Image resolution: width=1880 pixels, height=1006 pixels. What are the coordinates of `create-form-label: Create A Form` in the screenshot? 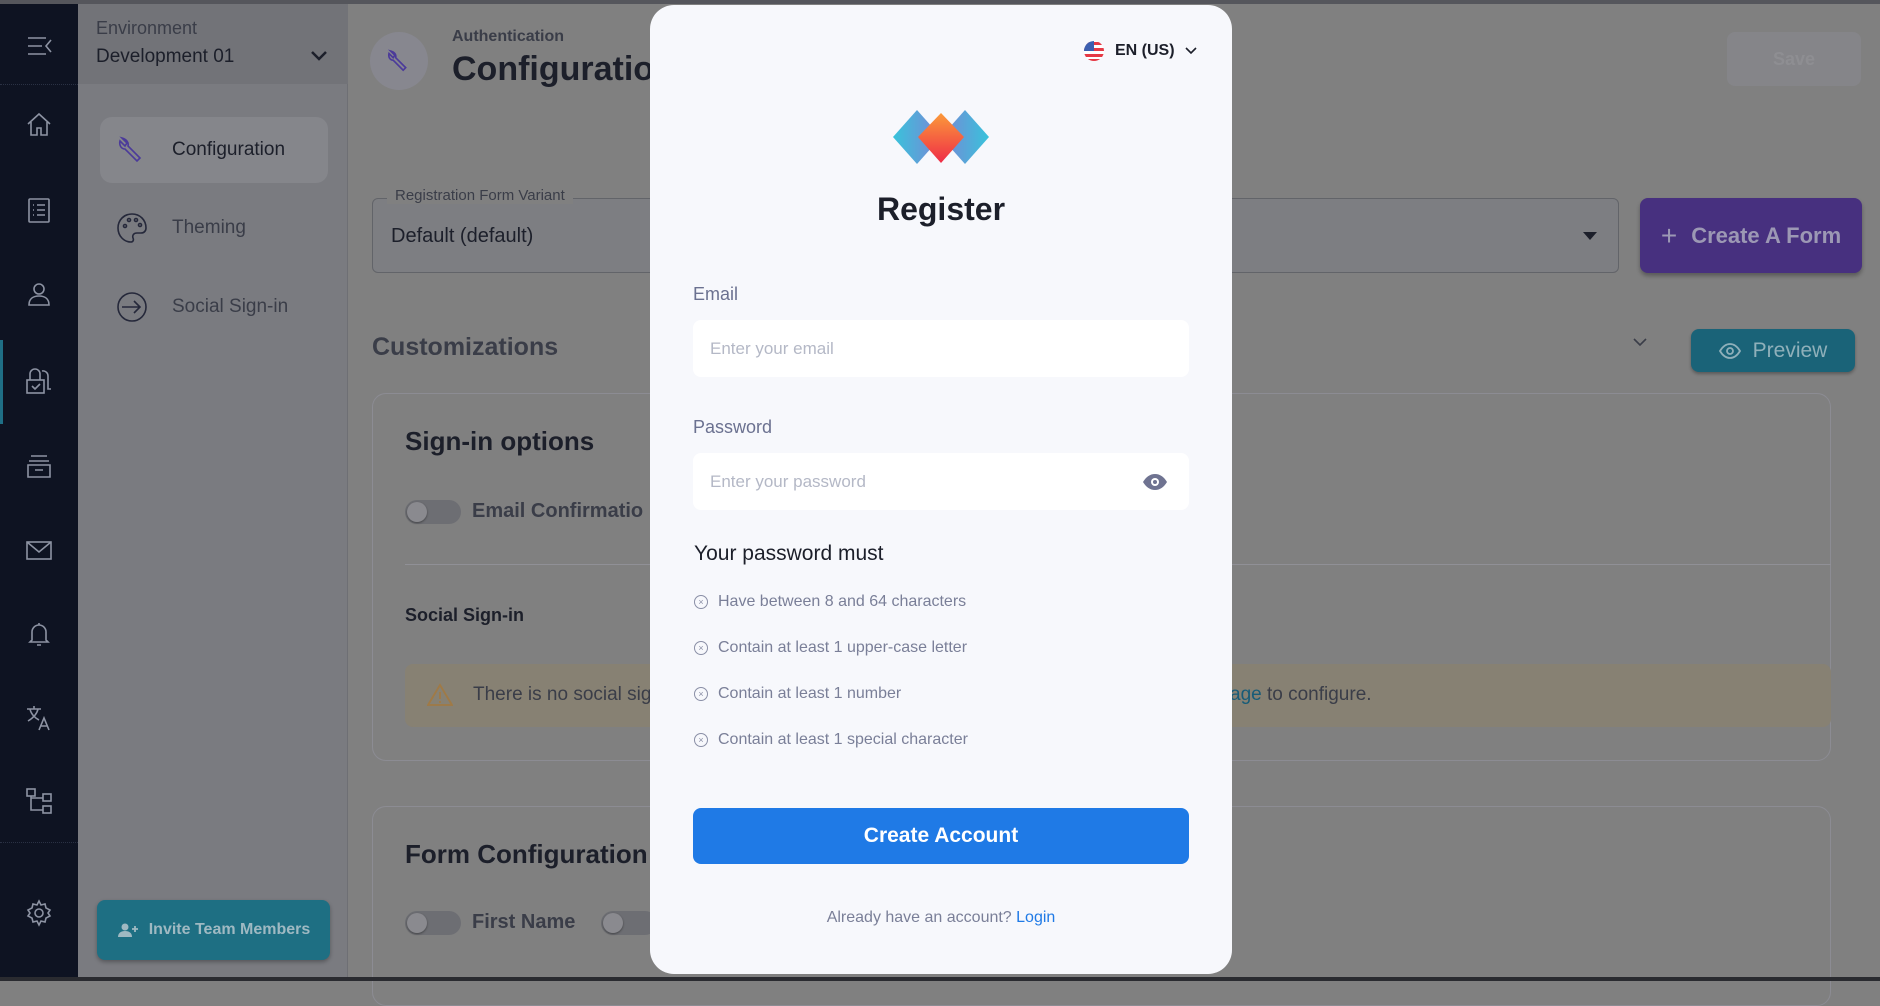 It's located at (1766, 235).